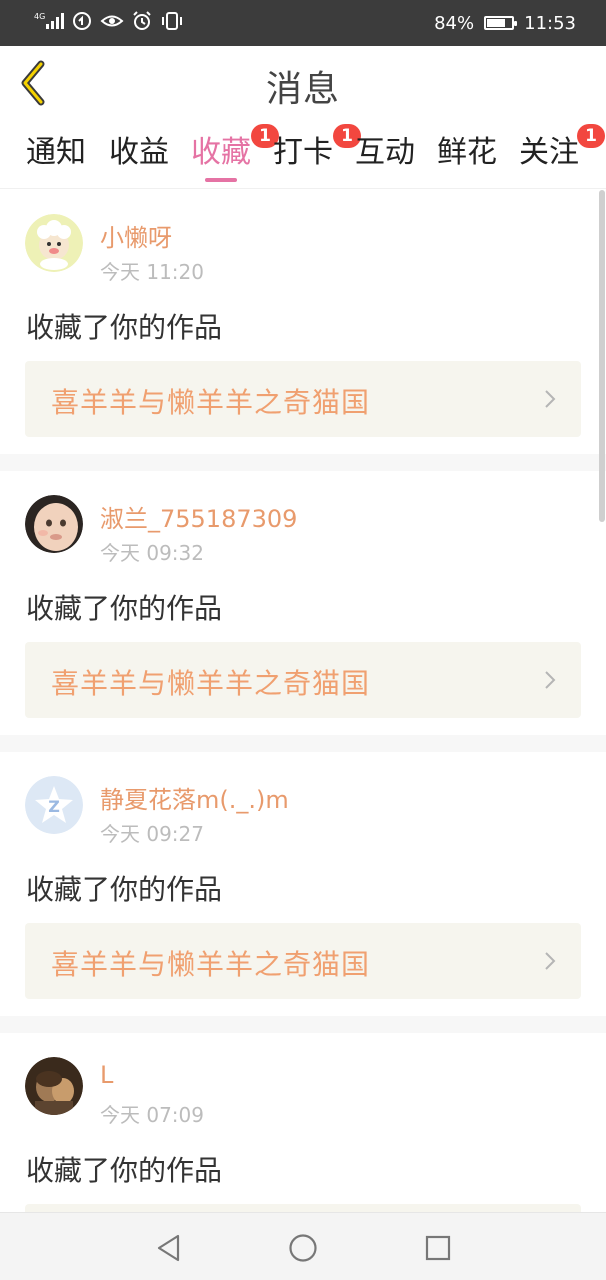  What do you see at coordinates (302, 89) in the screenshot?
I see `page-title: 消息` at bounding box center [302, 89].